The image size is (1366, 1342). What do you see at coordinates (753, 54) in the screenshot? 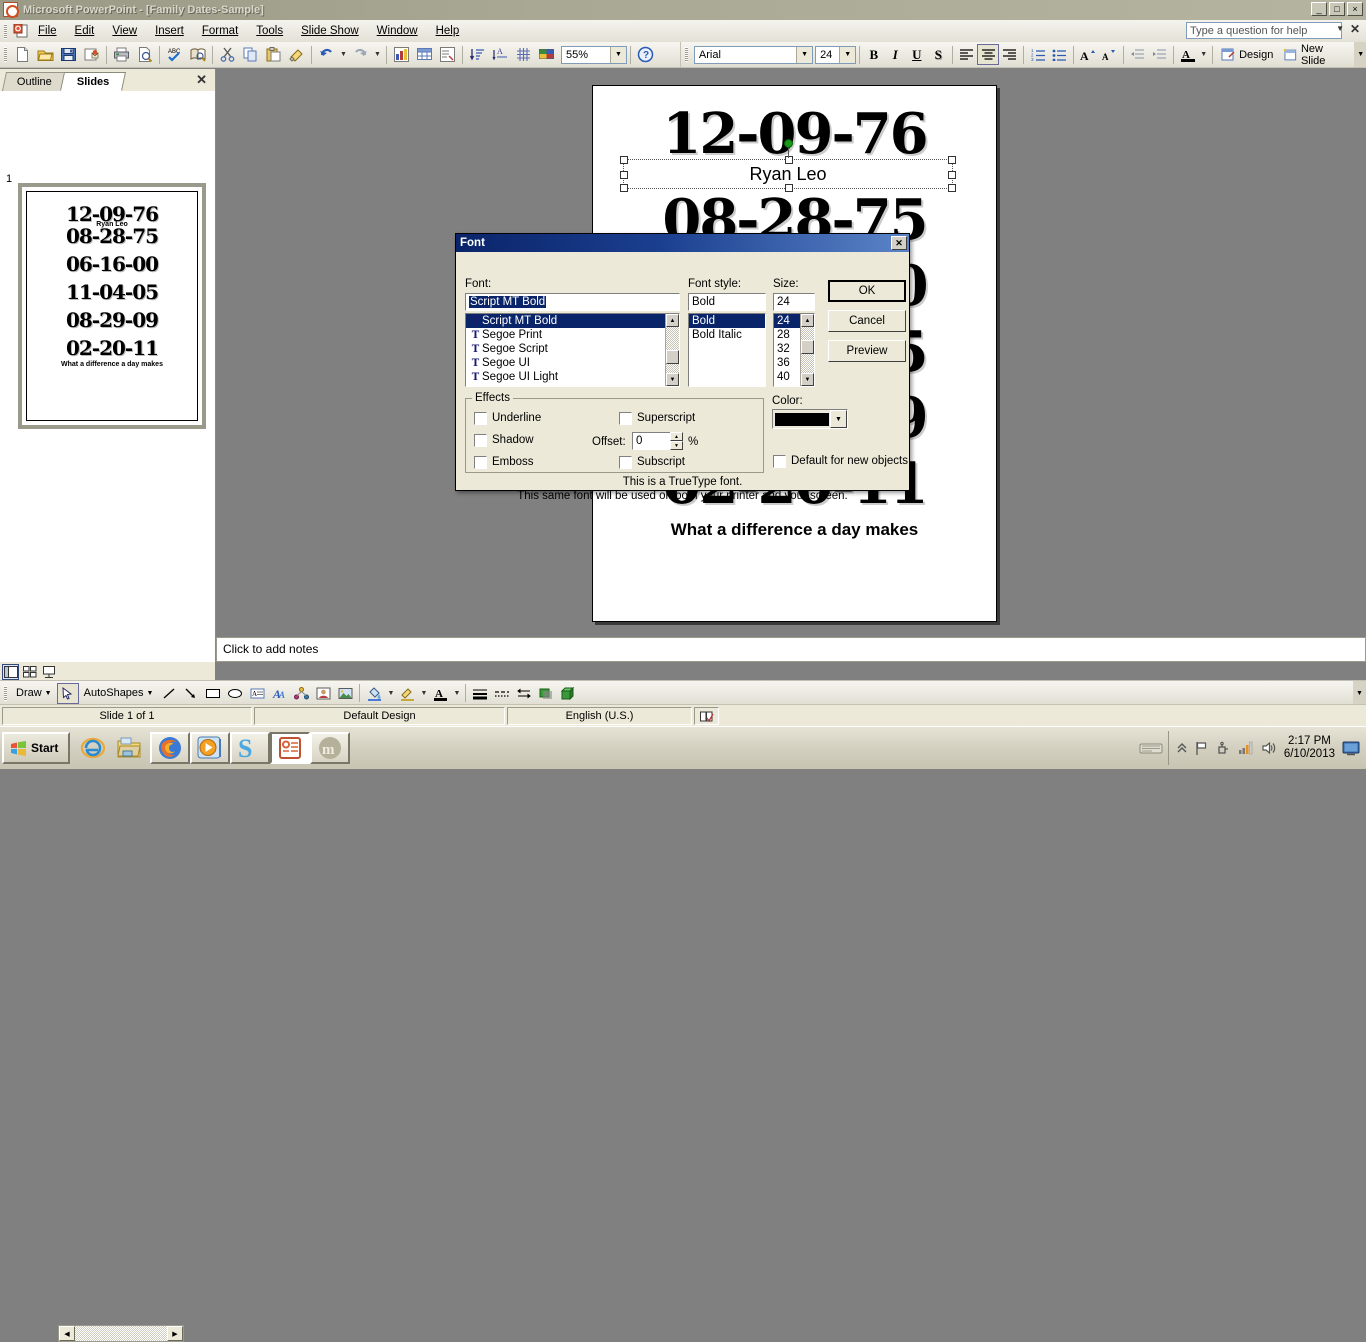
I see `font-name-combobox: Arial ▼` at bounding box center [753, 54].